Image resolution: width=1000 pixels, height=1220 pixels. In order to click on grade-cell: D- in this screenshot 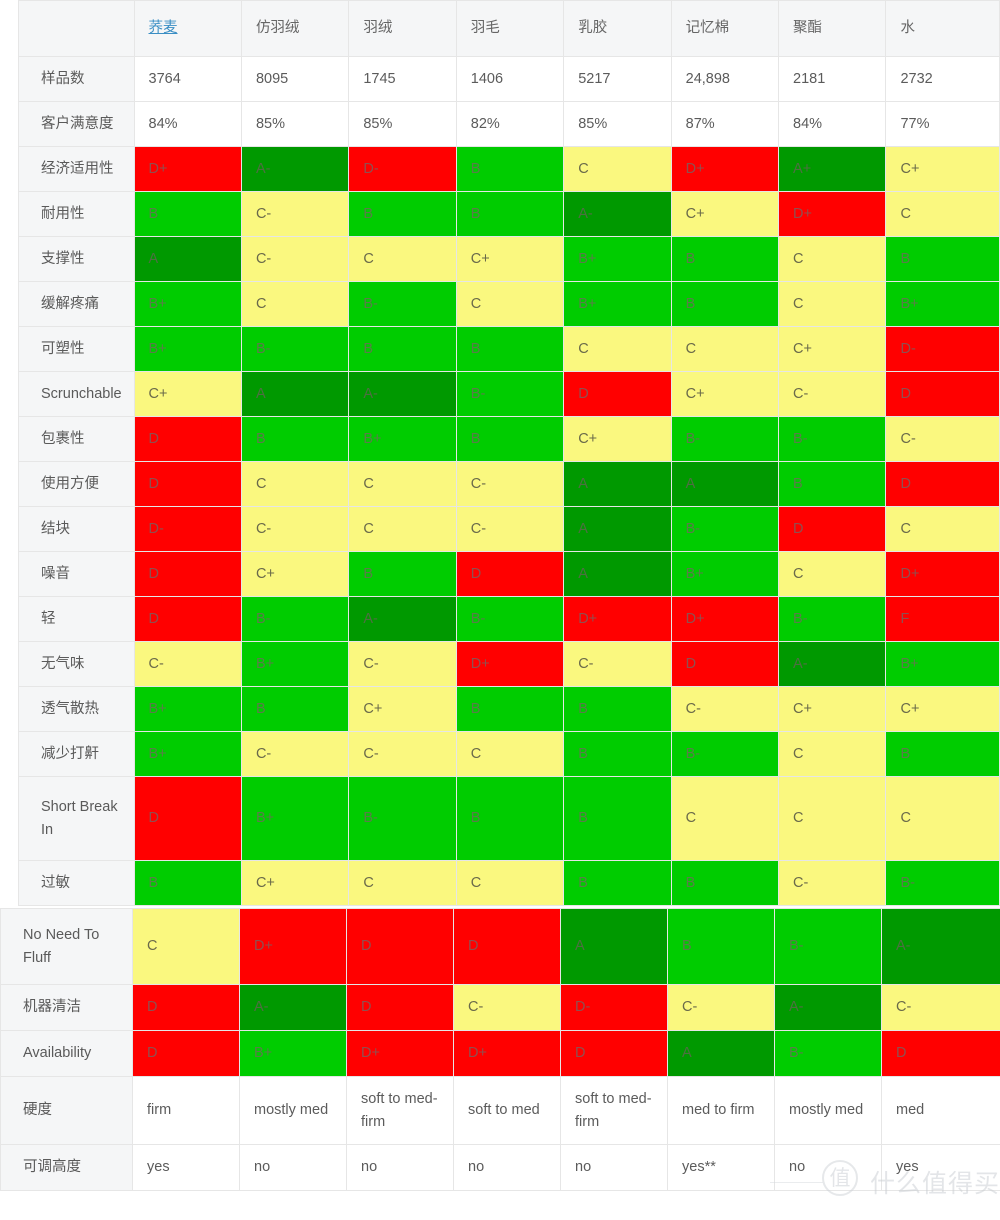, I will do `click(187, 529)`.